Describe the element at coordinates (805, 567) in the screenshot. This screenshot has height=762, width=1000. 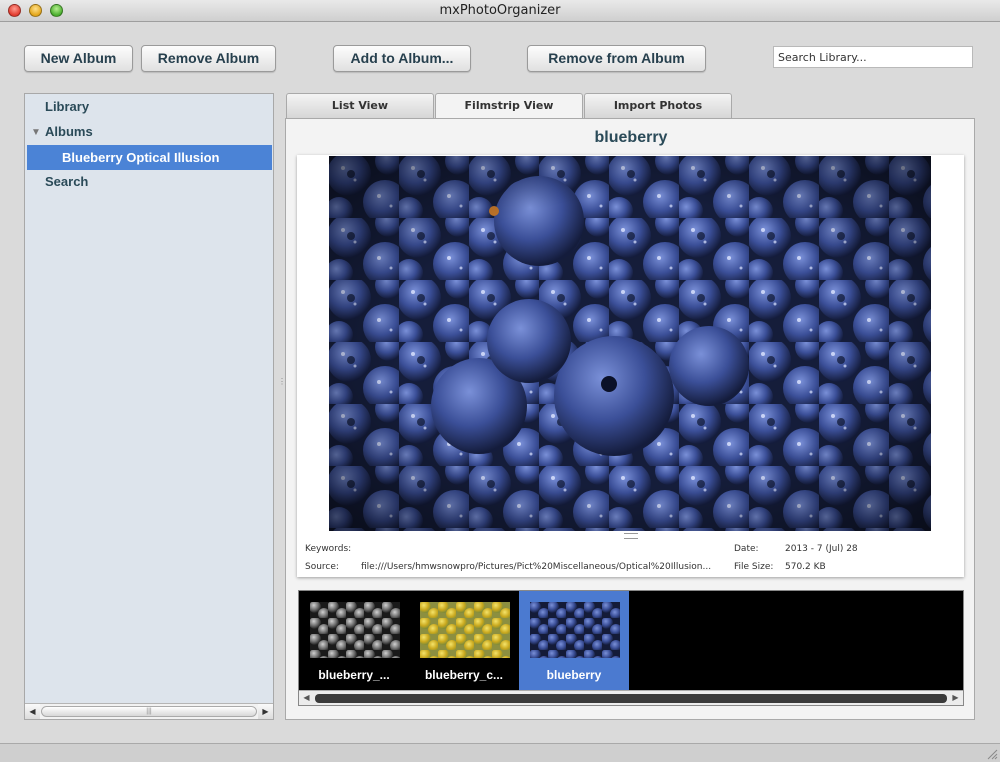
I see `filesize-value: 570.2 KB` at that location.